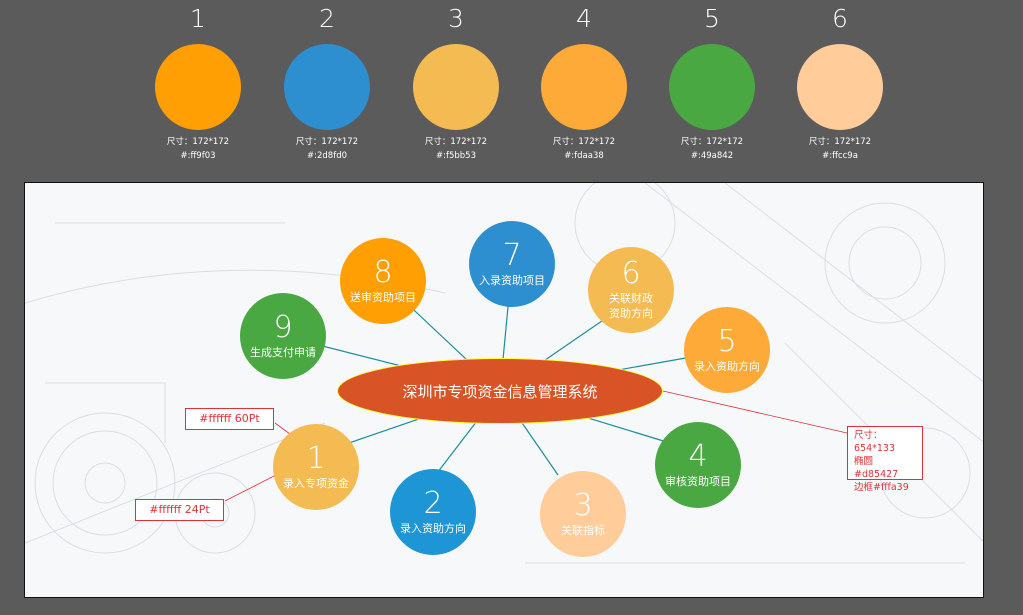 The image size is (1023, 615). What do you see at coordinates (198, 18) in the screenshot?
I see `swatch-number: 1` at bounding box center [198, 18].